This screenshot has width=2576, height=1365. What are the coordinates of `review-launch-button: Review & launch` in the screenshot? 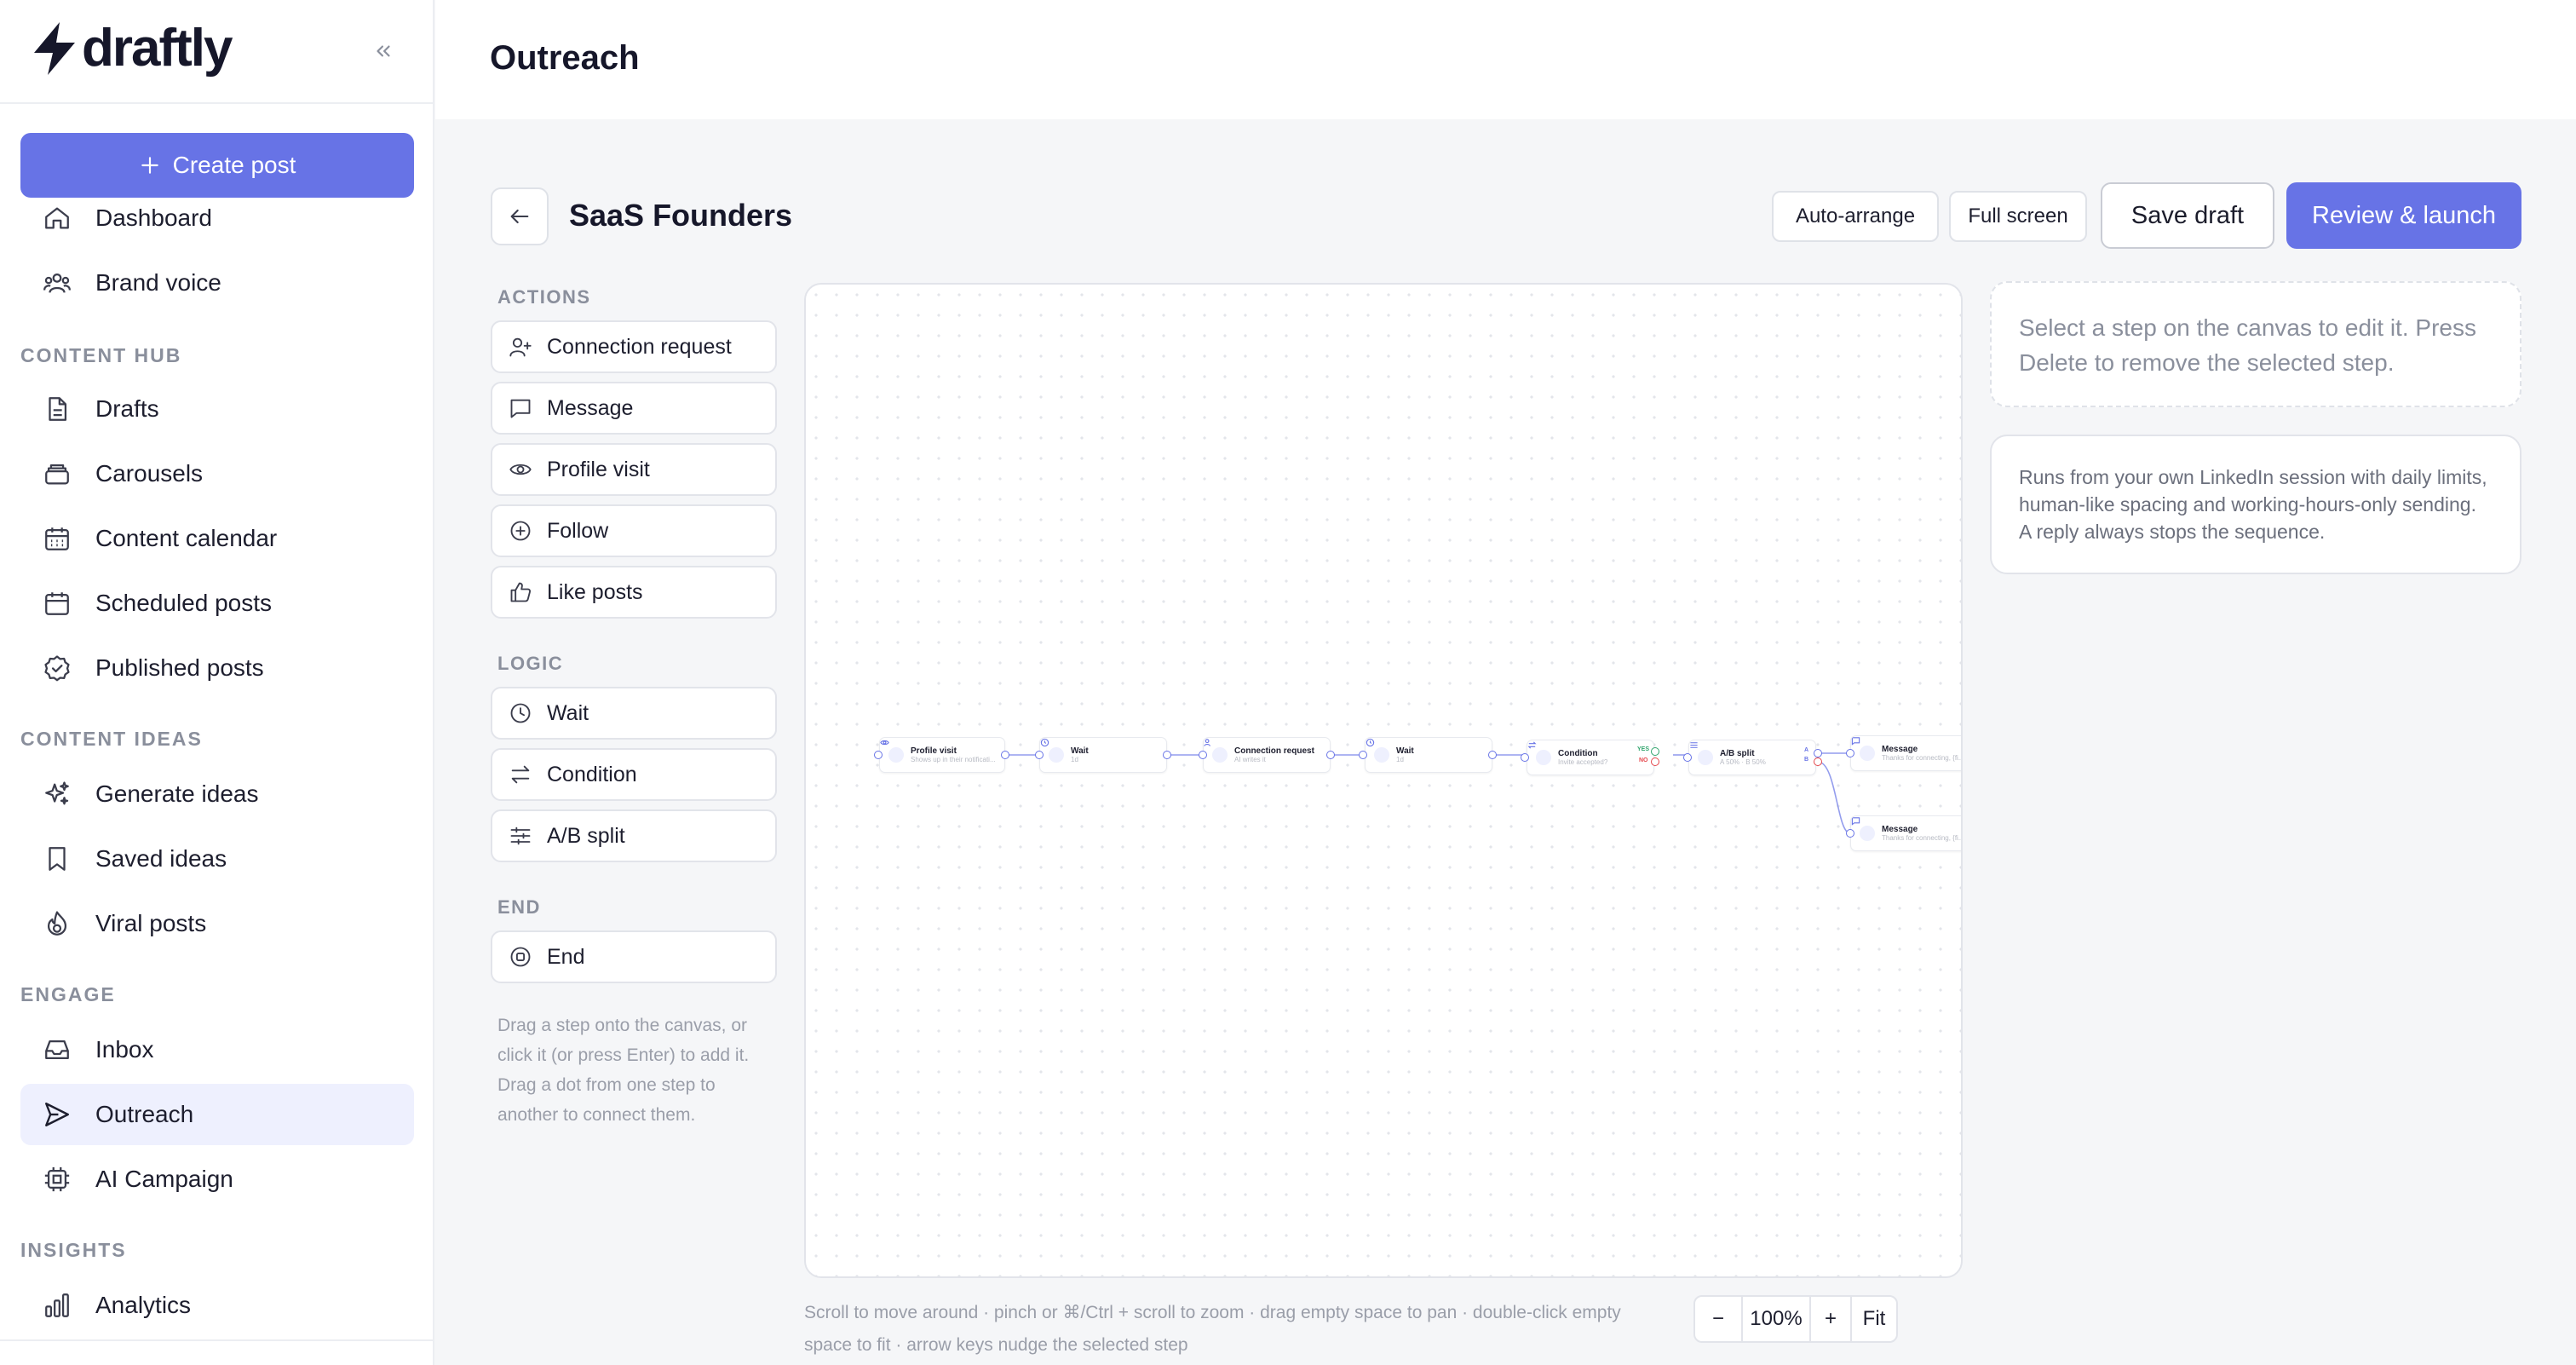 It's located at (2404, 215).